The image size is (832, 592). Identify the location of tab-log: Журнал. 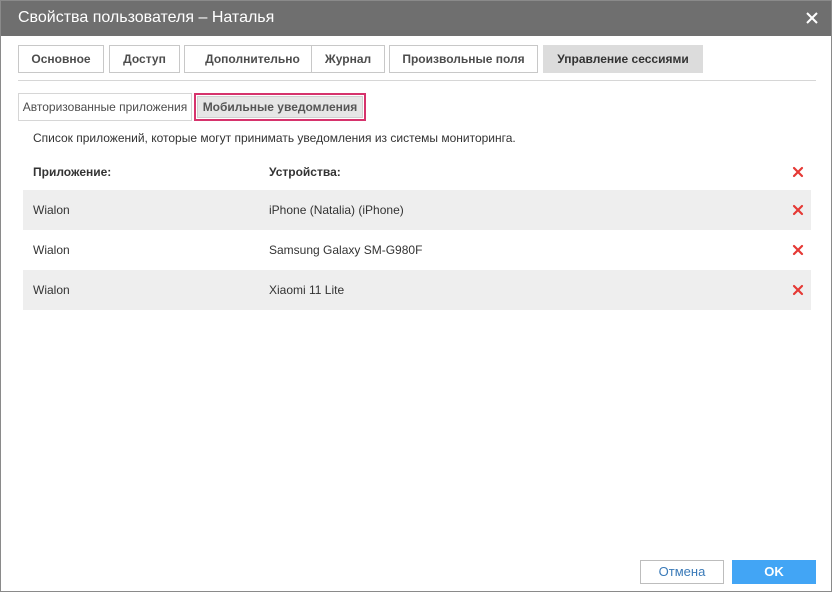
(348, 59).